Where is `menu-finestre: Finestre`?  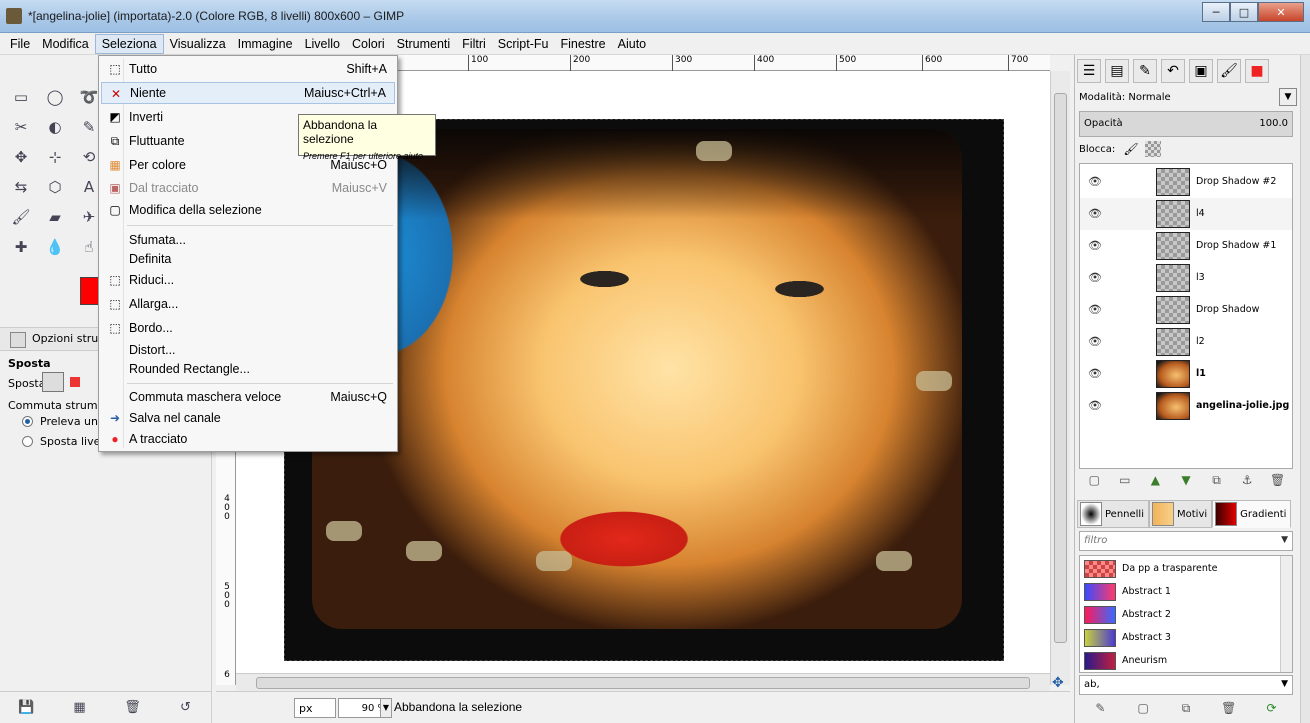
menu-finestre: Finestre is located at coordinates (582, 44).